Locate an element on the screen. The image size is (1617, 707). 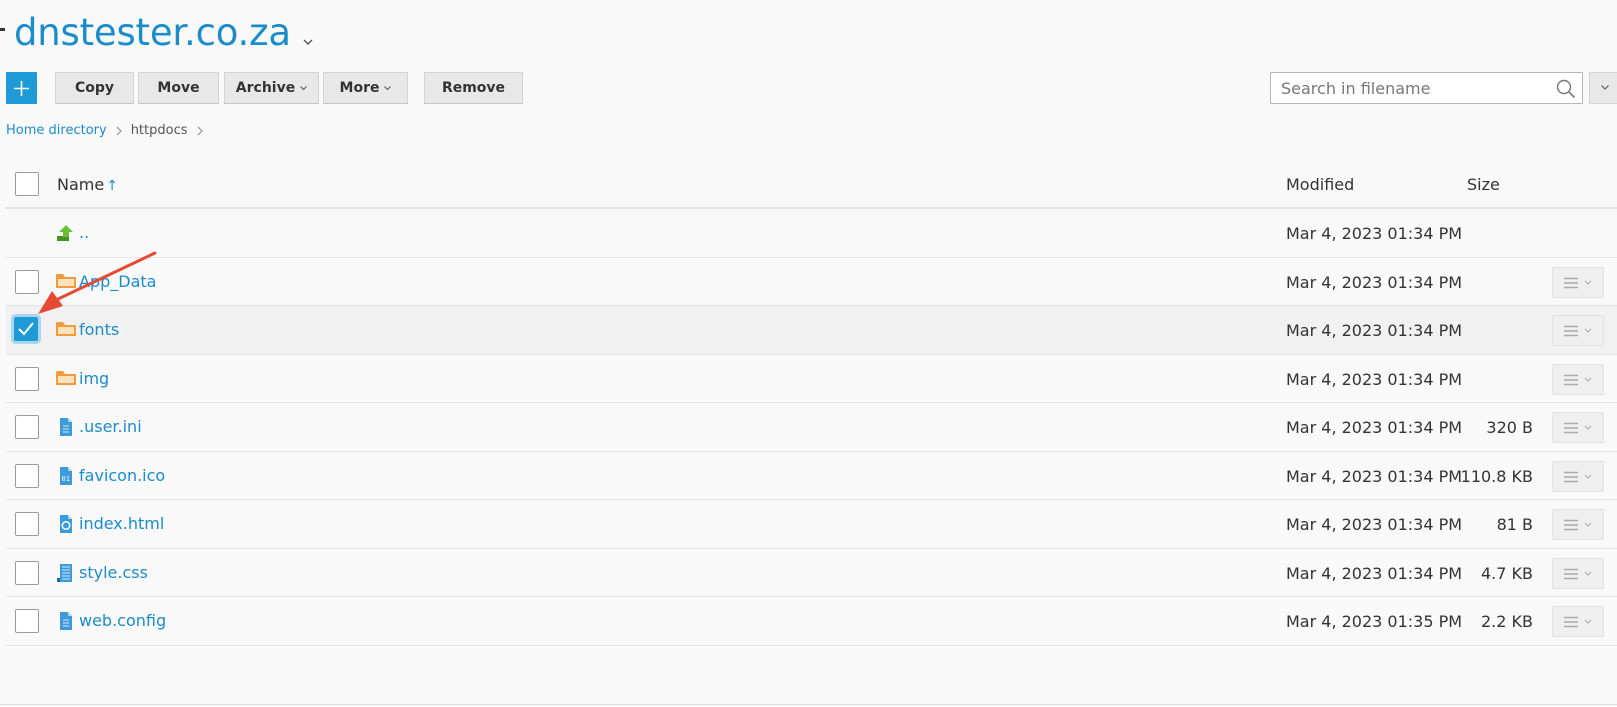
file-modified: Mar 4, 2023 01:35 PM is located at coordinates (1374, 621).